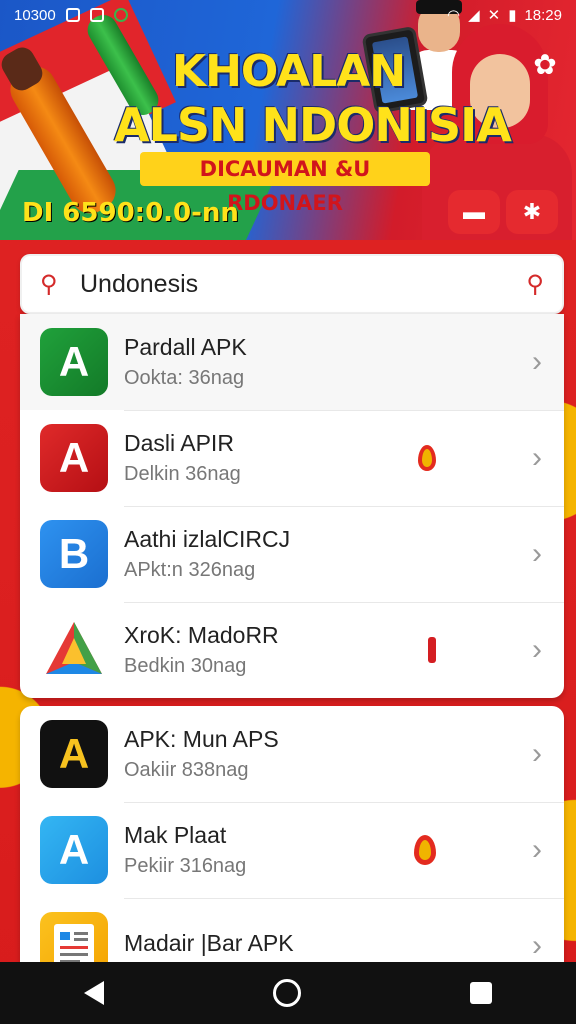 The height and width of the screenshot is (1024, 576). Describe the element at coordinates (313, 125) in the screenshot. I see `banner-title-line2: ALSN NDONISIA` at that location.